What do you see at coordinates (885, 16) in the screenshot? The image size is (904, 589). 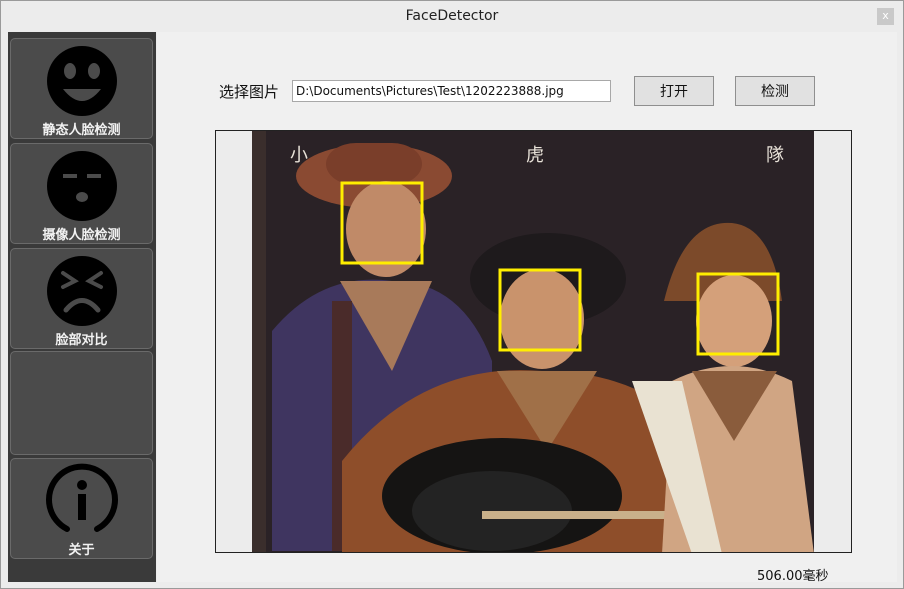 I see `close-button: x` at bounding box center [885, 16].